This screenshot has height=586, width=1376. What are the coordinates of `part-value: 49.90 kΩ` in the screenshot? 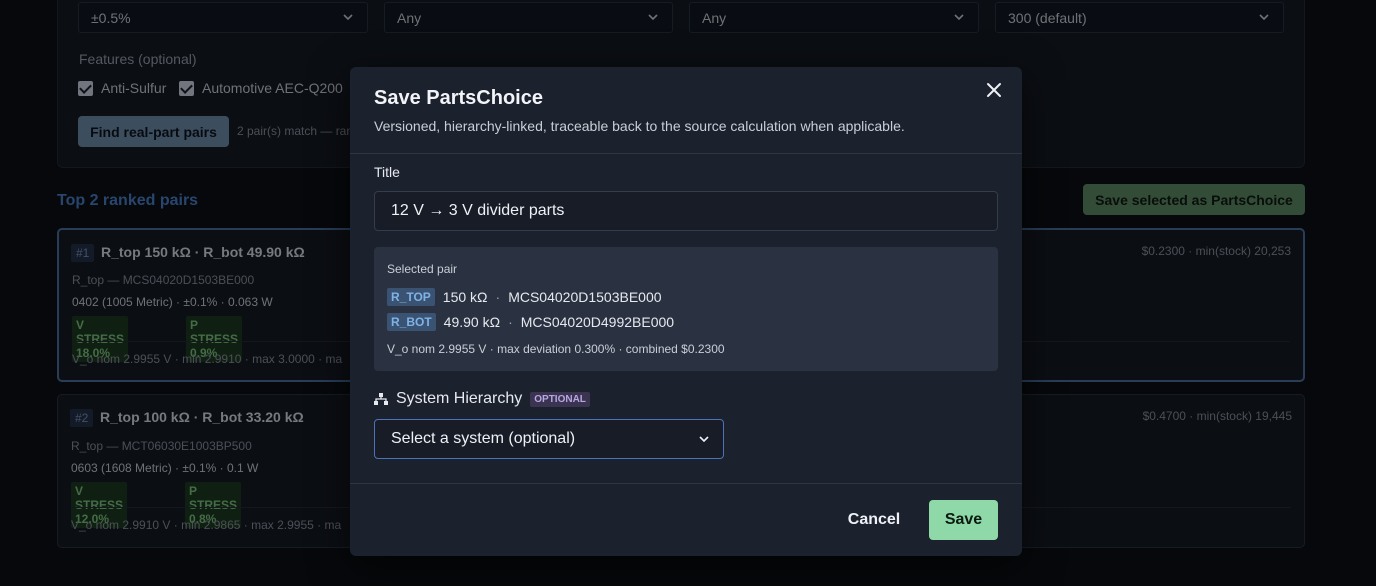 It's located at (472, 322).